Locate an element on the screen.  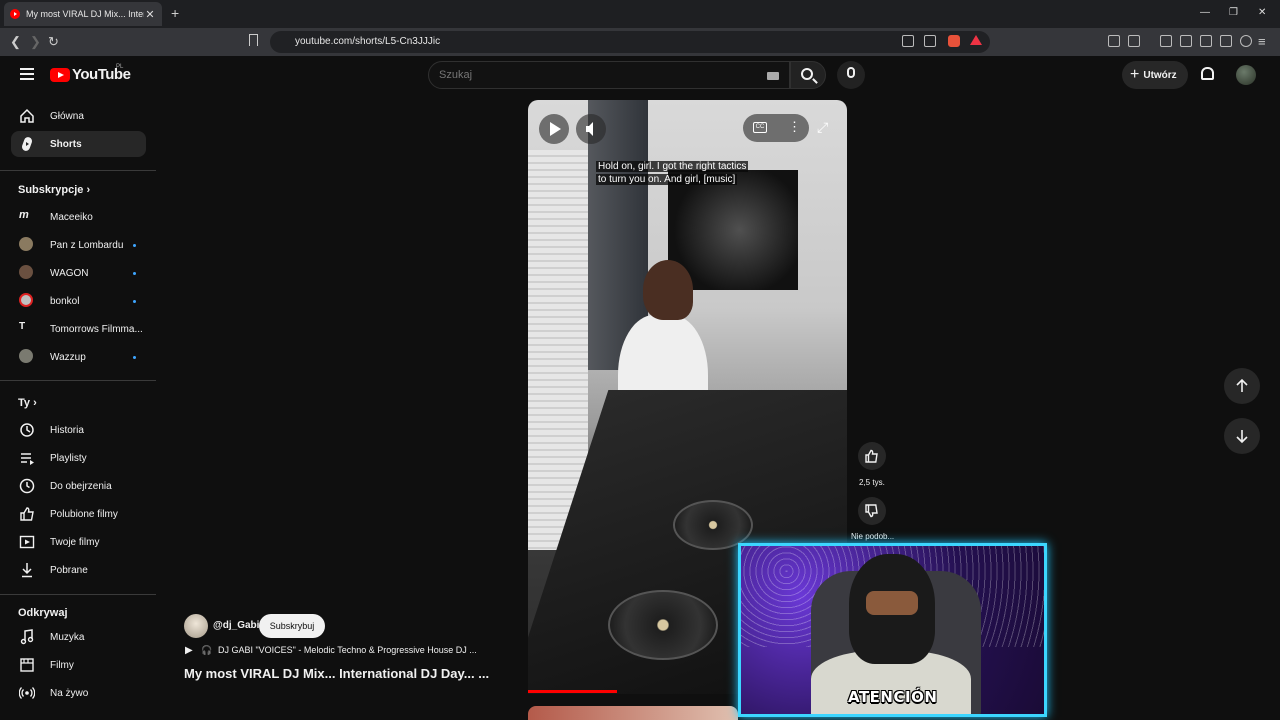
you-heading: Ty › is located at coordinates (27, 403).